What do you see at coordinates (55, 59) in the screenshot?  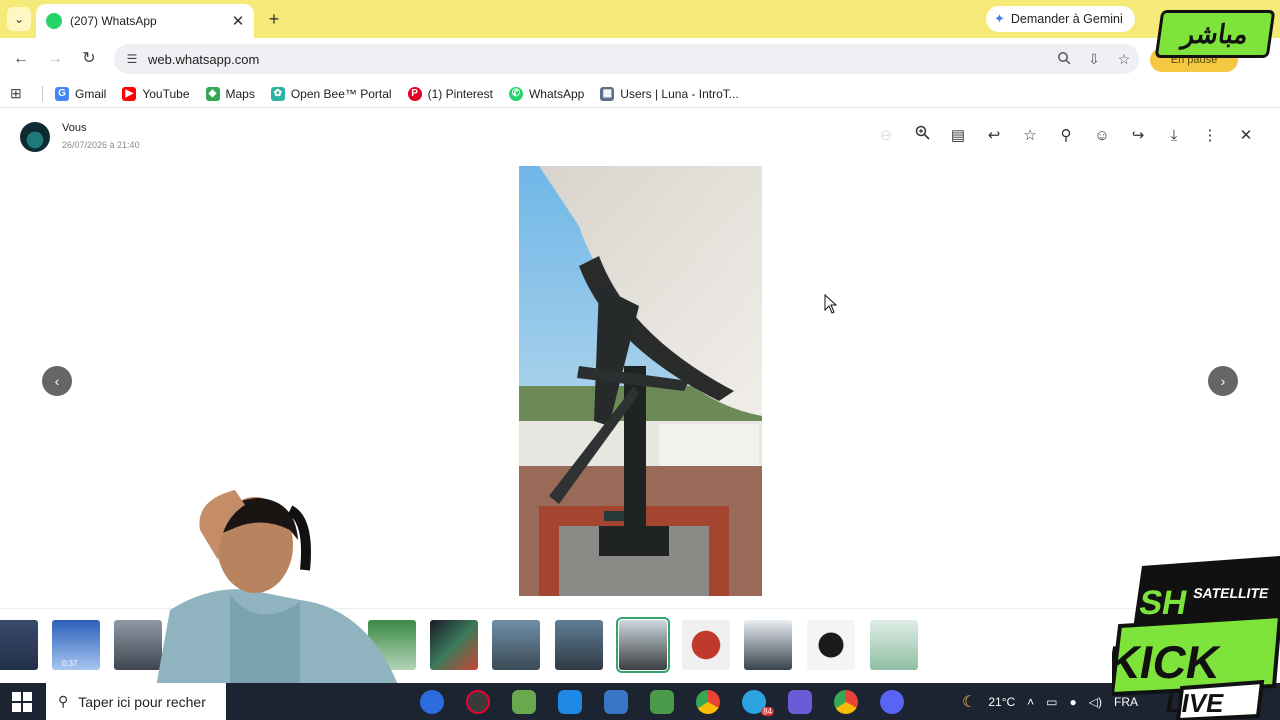 I see `forward-icon: →` at bounding box center [55, 59].